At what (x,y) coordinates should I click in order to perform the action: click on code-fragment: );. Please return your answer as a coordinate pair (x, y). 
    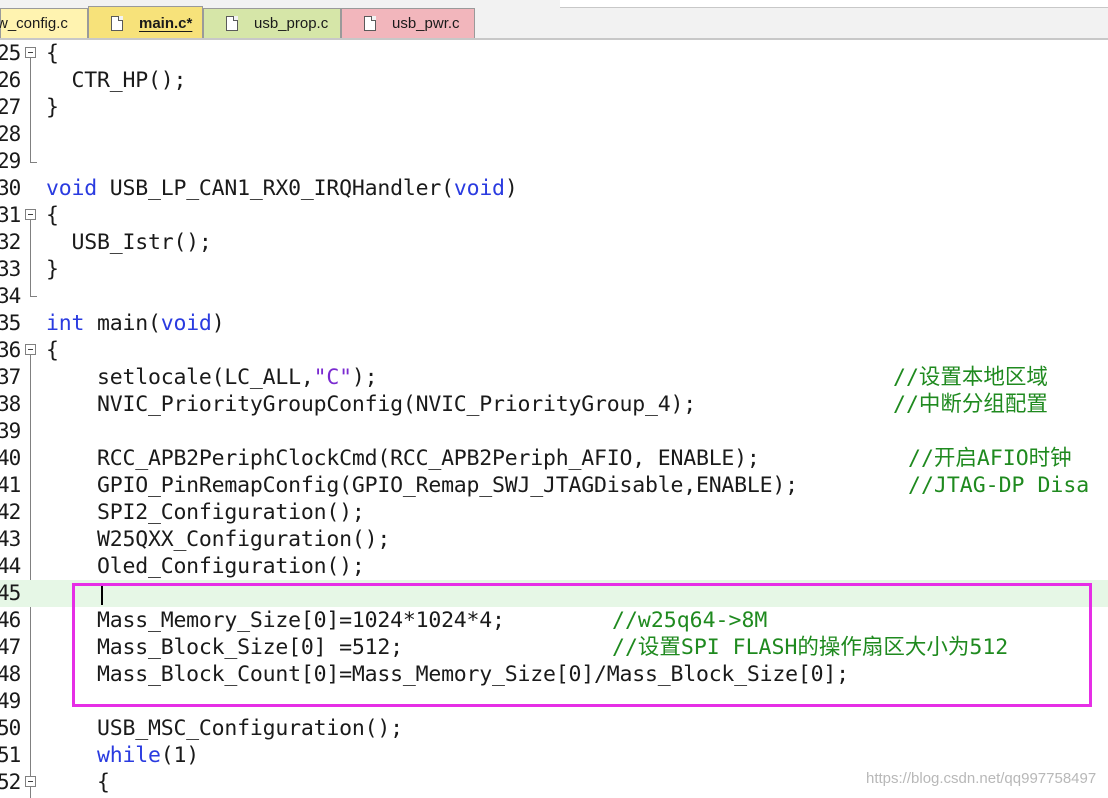
    Looking at the image, I should click on (364, 377).